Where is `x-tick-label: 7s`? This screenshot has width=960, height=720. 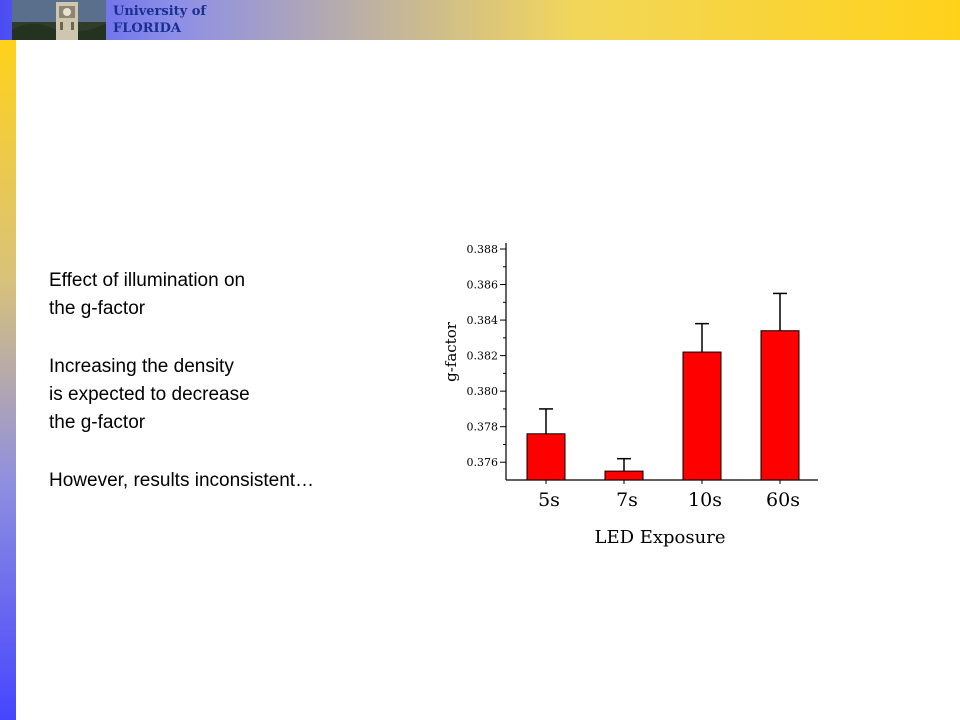 x-tick-label: 7s is located at coordinates (627, 500).